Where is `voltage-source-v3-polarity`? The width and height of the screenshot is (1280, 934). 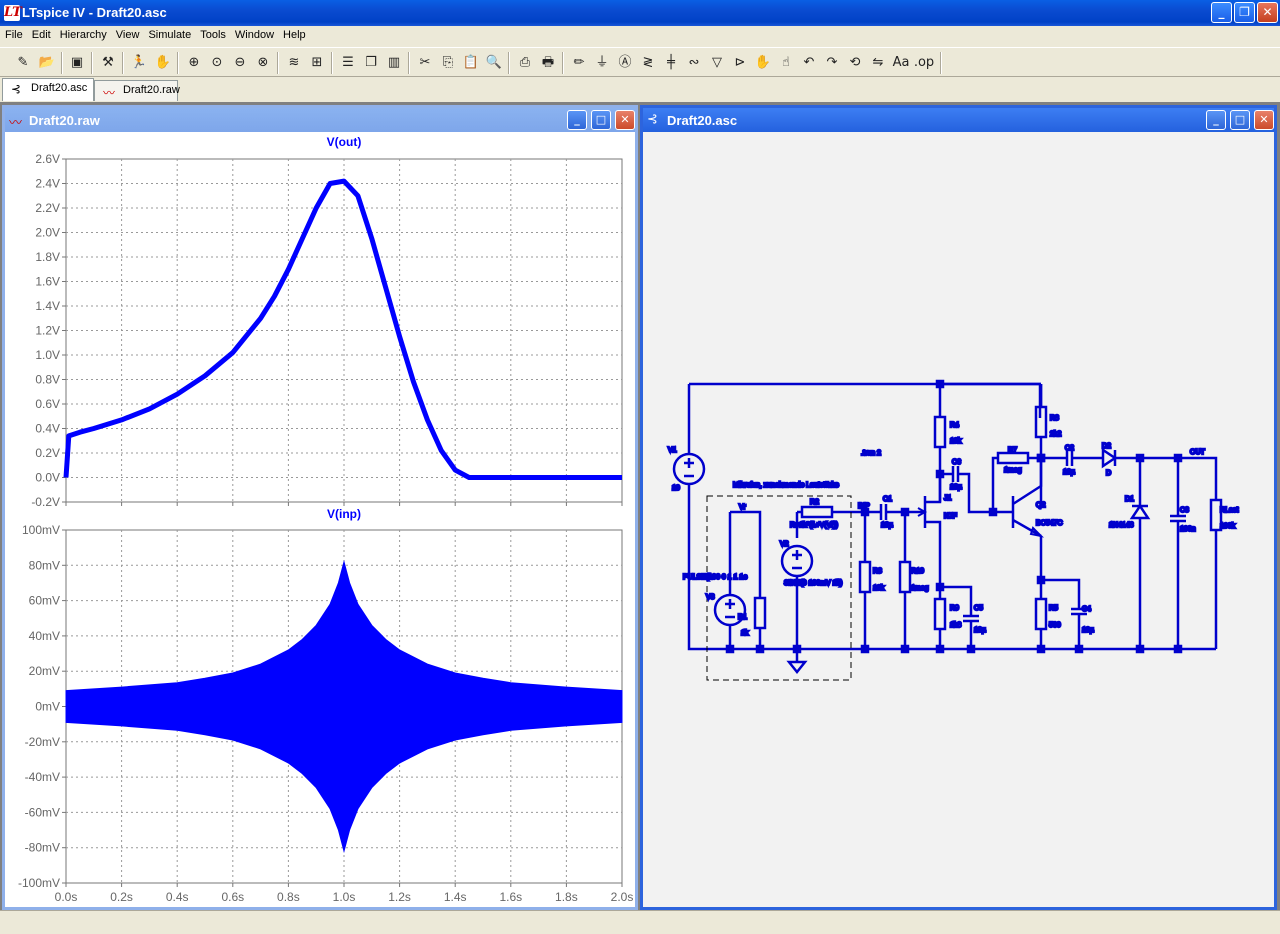
voltage-source-v3-polarity is located at coordinates (730, 609).